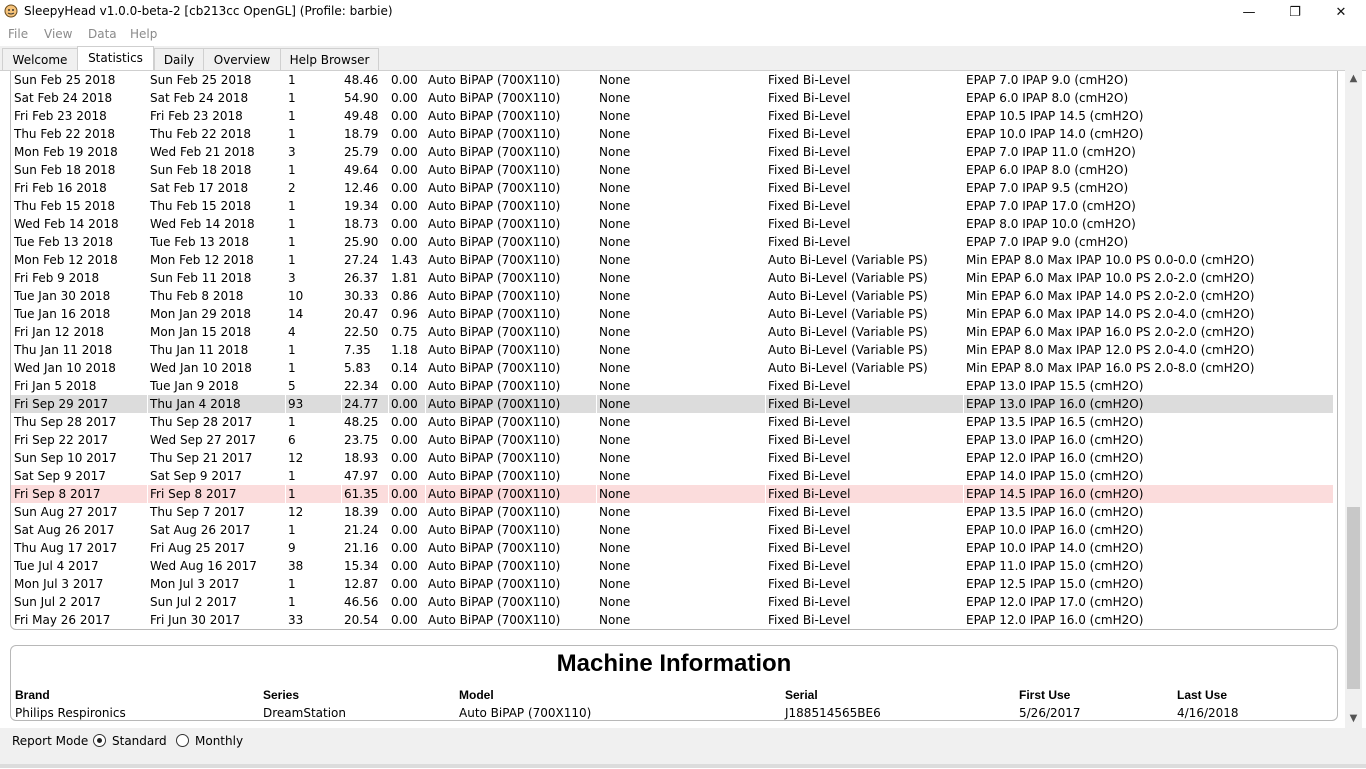 The height and width of the screenshot is (769, 1366). I want to click on value-brand: Philips Respironics, so click(70, 713).